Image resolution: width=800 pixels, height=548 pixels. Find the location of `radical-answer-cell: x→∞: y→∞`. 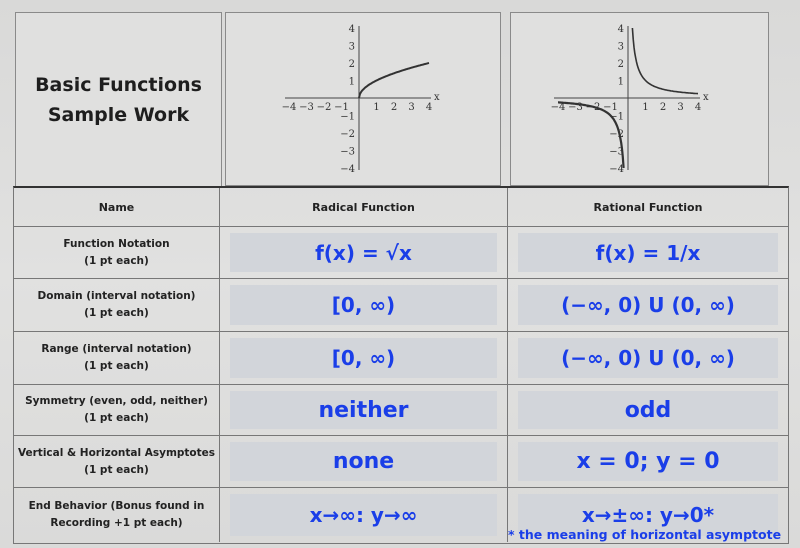

radical-answer-cell: x→∞: y→∞ is located at coordinates (364, 515).